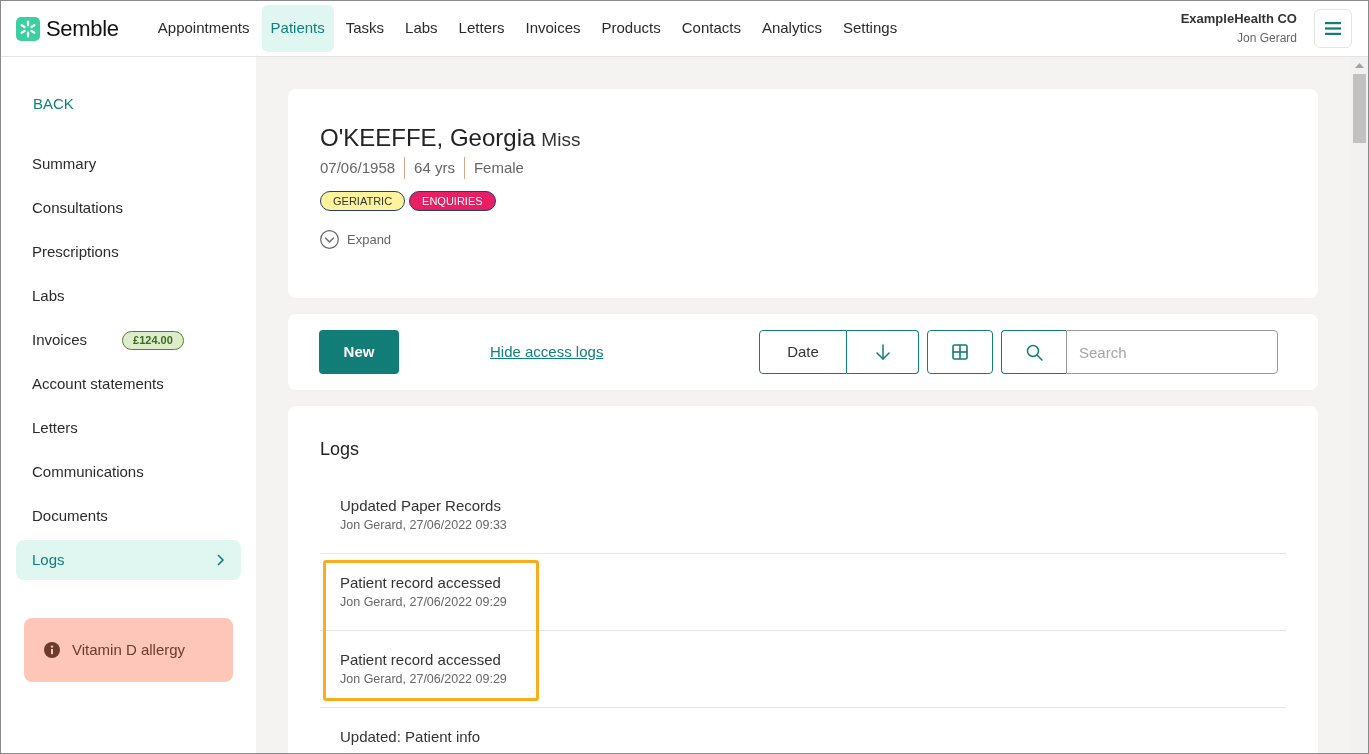 This screenshot has height=754, width=1369. Describe the element at coordinates (153, 340) in the screenshot. I see `balance-badge: £124.00` at that location.